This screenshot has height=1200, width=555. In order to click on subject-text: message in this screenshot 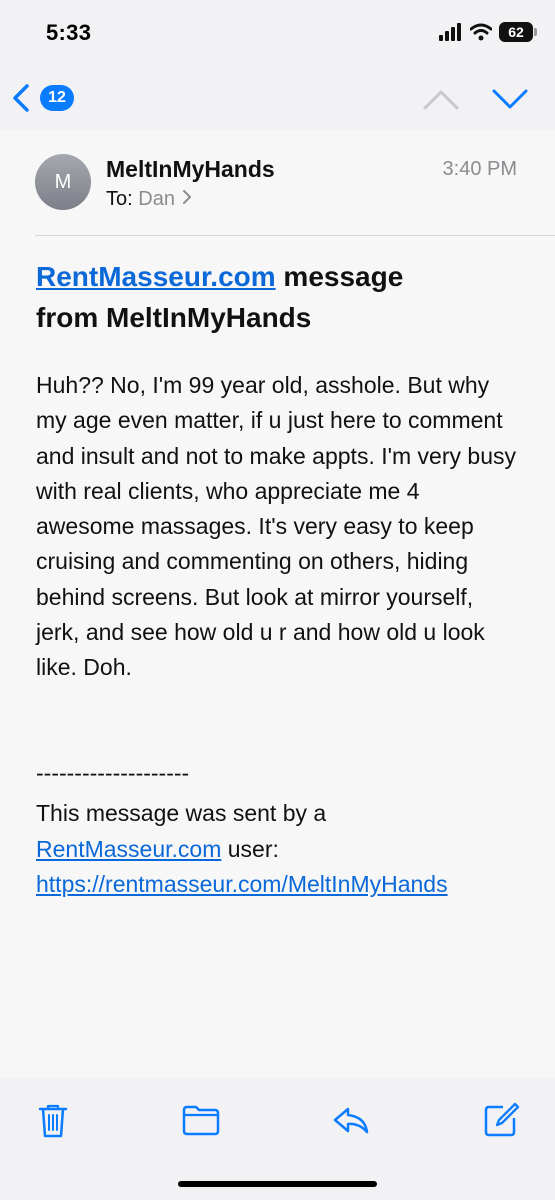, I will do `click(339, 276)`.